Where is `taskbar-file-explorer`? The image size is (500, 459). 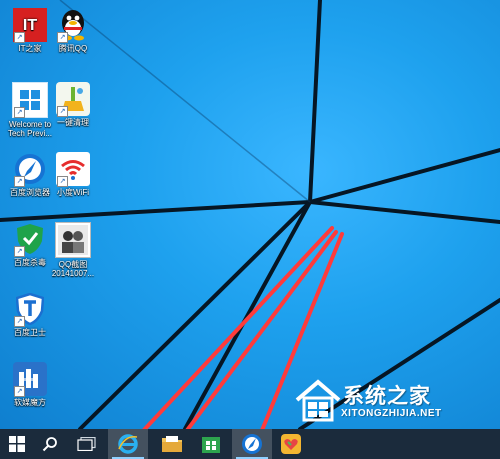
taskbar-file-explorer is located at coordinates (172, 444).